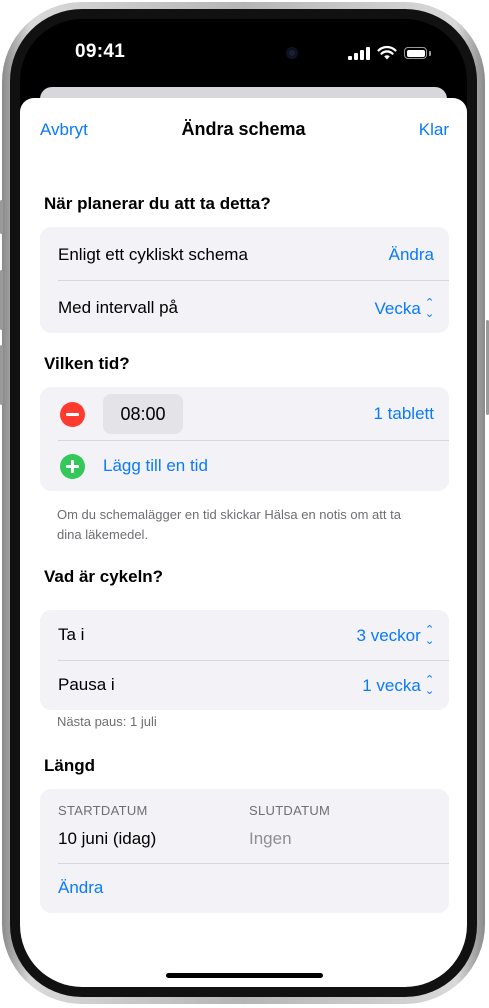  I want to click on pause-for-picker: 1 vecka ⌃ ⌄, so click(398, 686).